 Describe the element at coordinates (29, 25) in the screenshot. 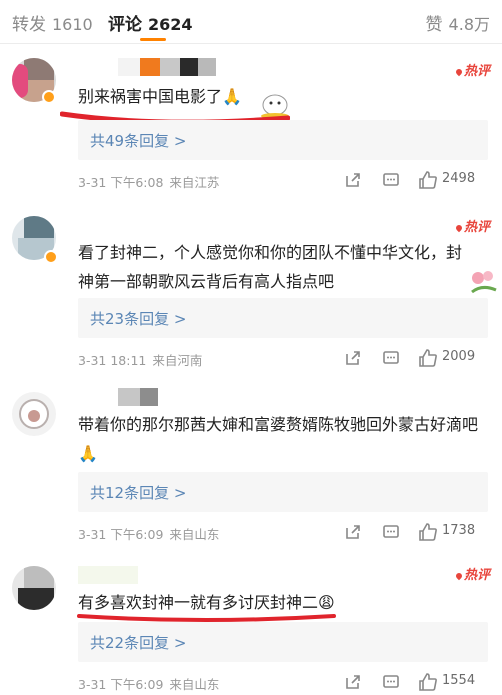

I see `tab-reposts-label: 转发` at that location.